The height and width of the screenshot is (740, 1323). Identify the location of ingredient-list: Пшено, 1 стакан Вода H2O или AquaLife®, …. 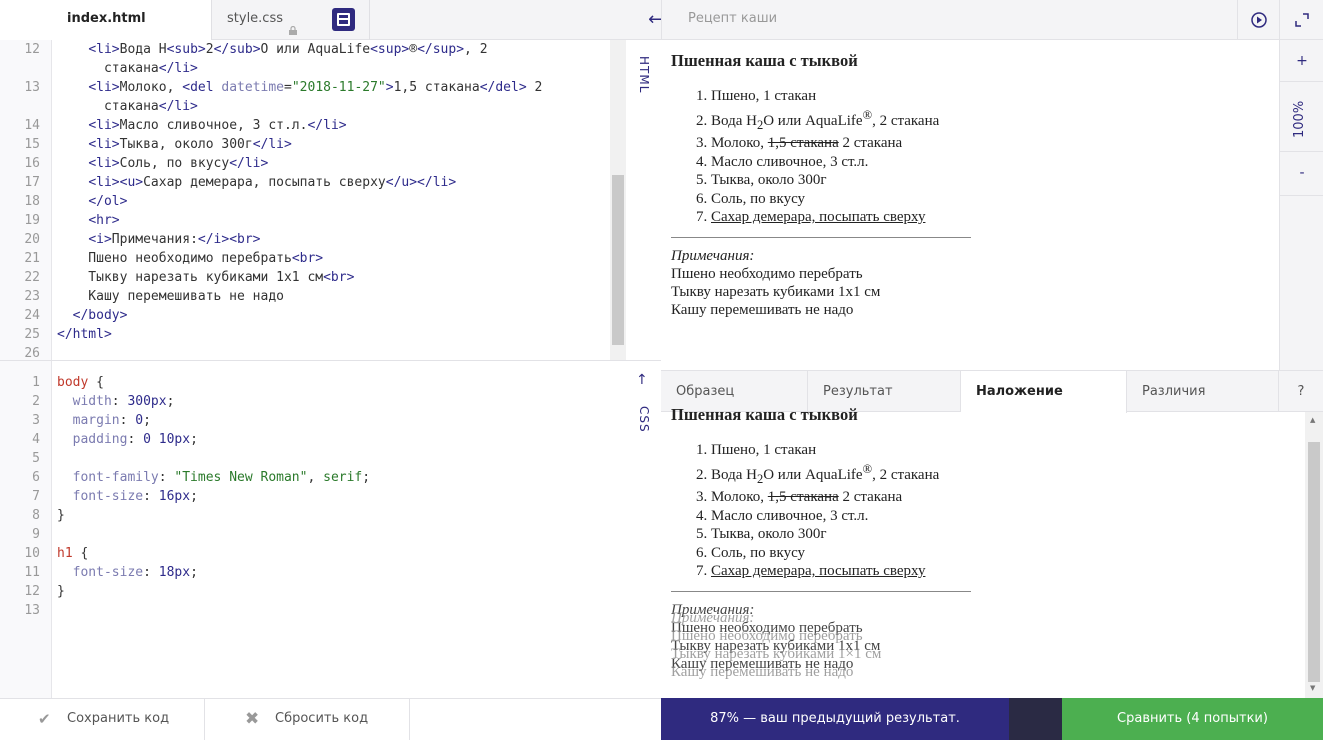
(971, 157).